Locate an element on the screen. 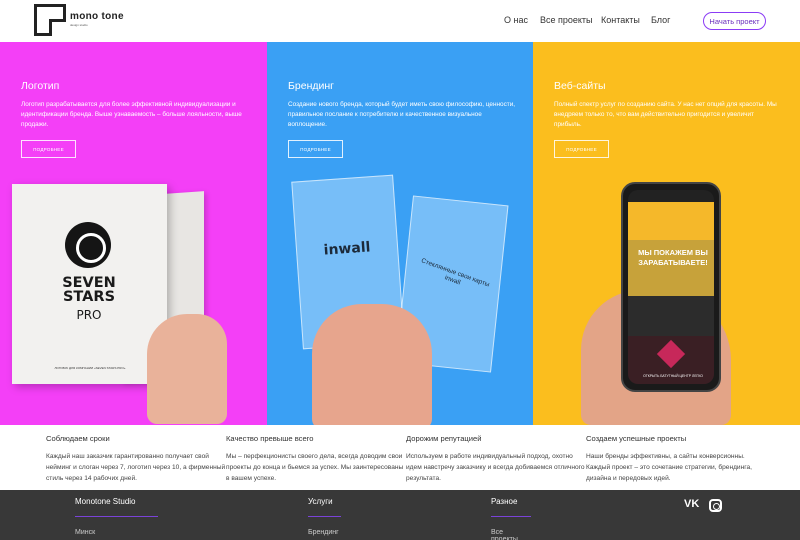 This screenshot has width=800, height=540. feature-title: Качество превыше всего is located at coordinates (270, 438).